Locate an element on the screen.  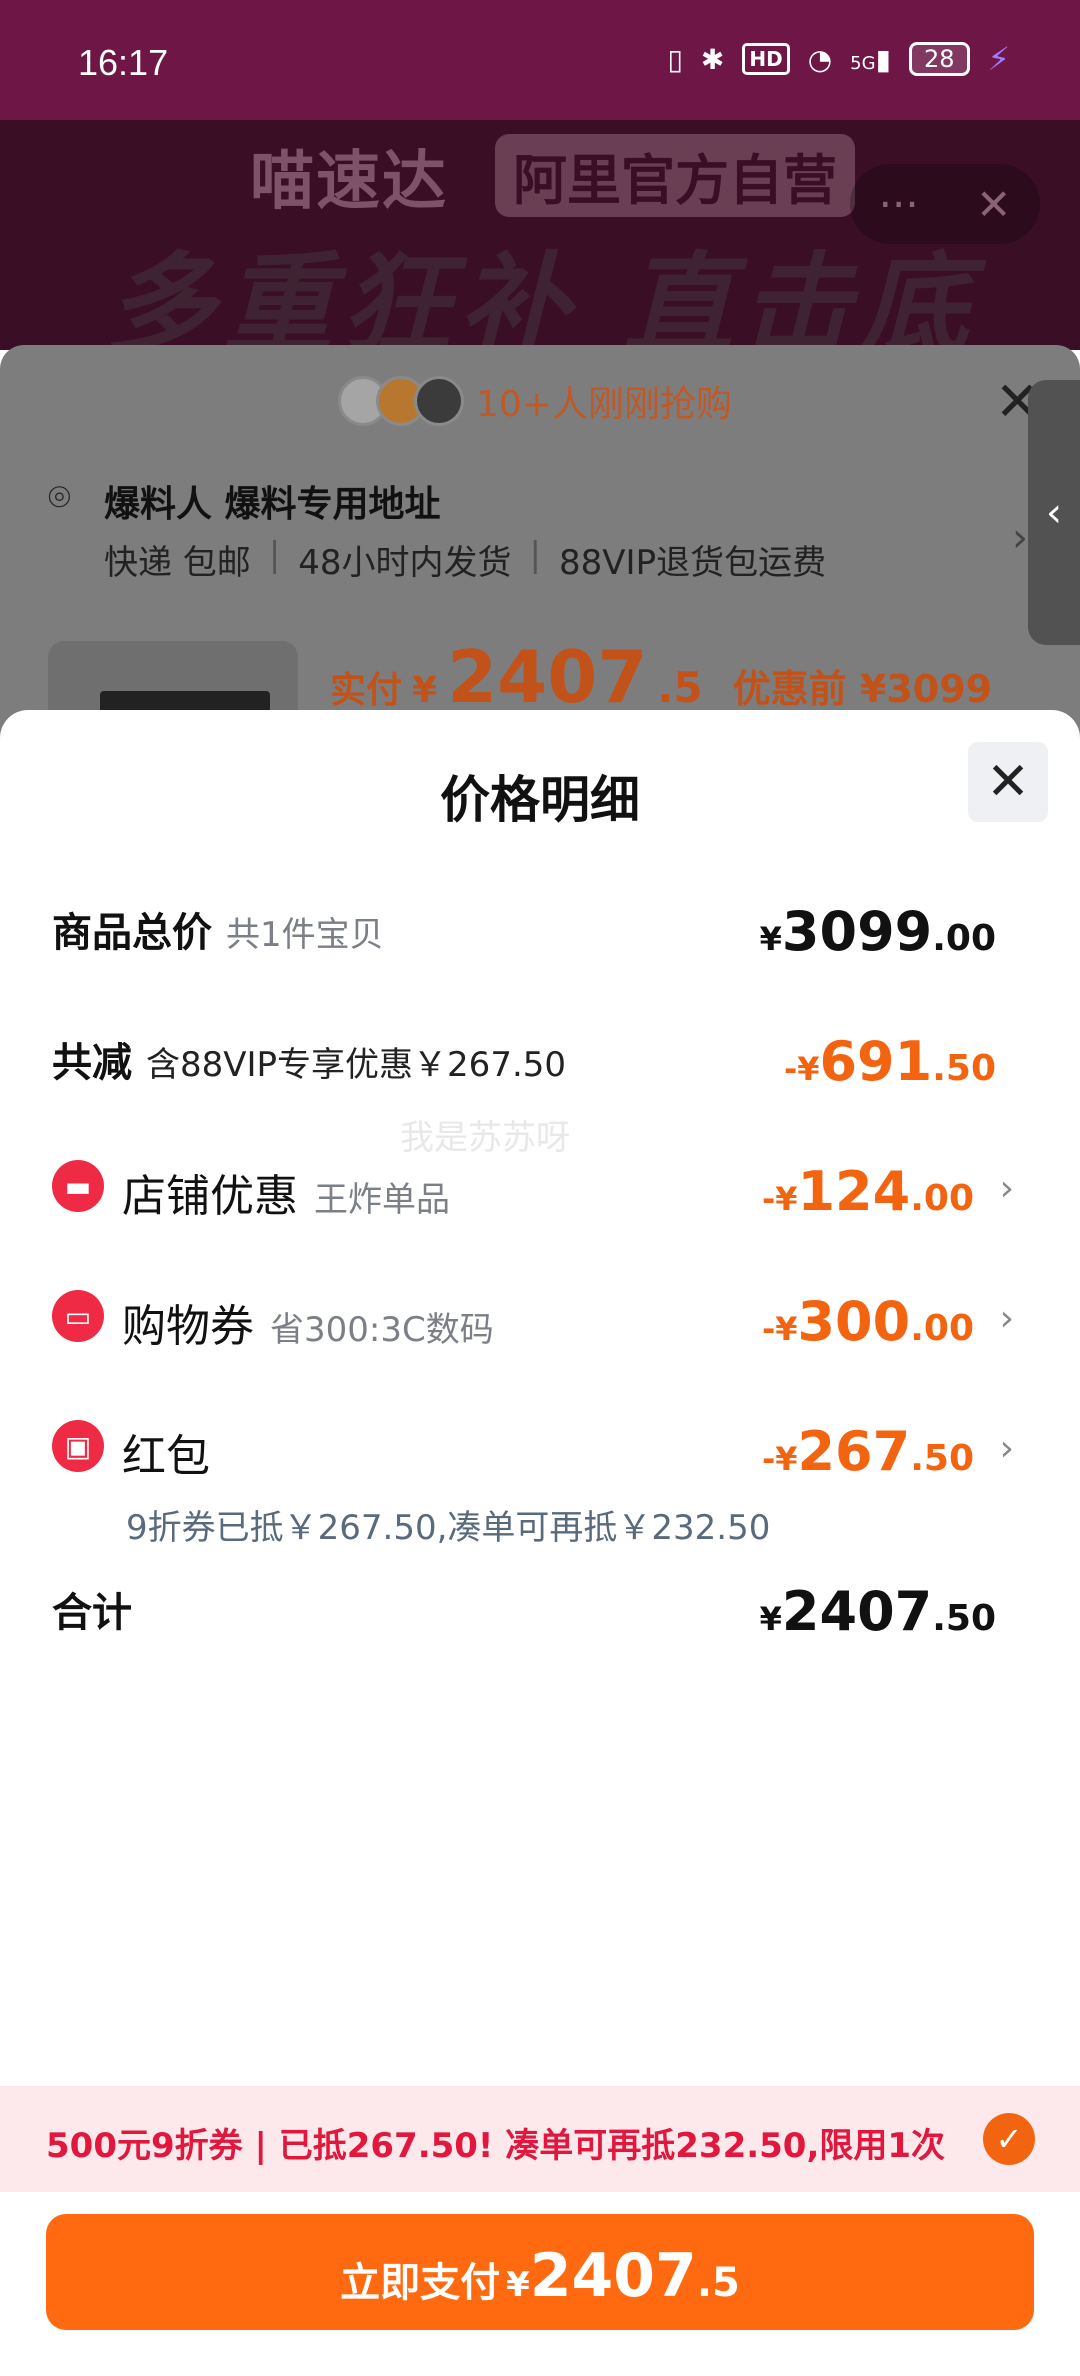
location-pin-icon: ⌾ is located at coordinates (59, 497).